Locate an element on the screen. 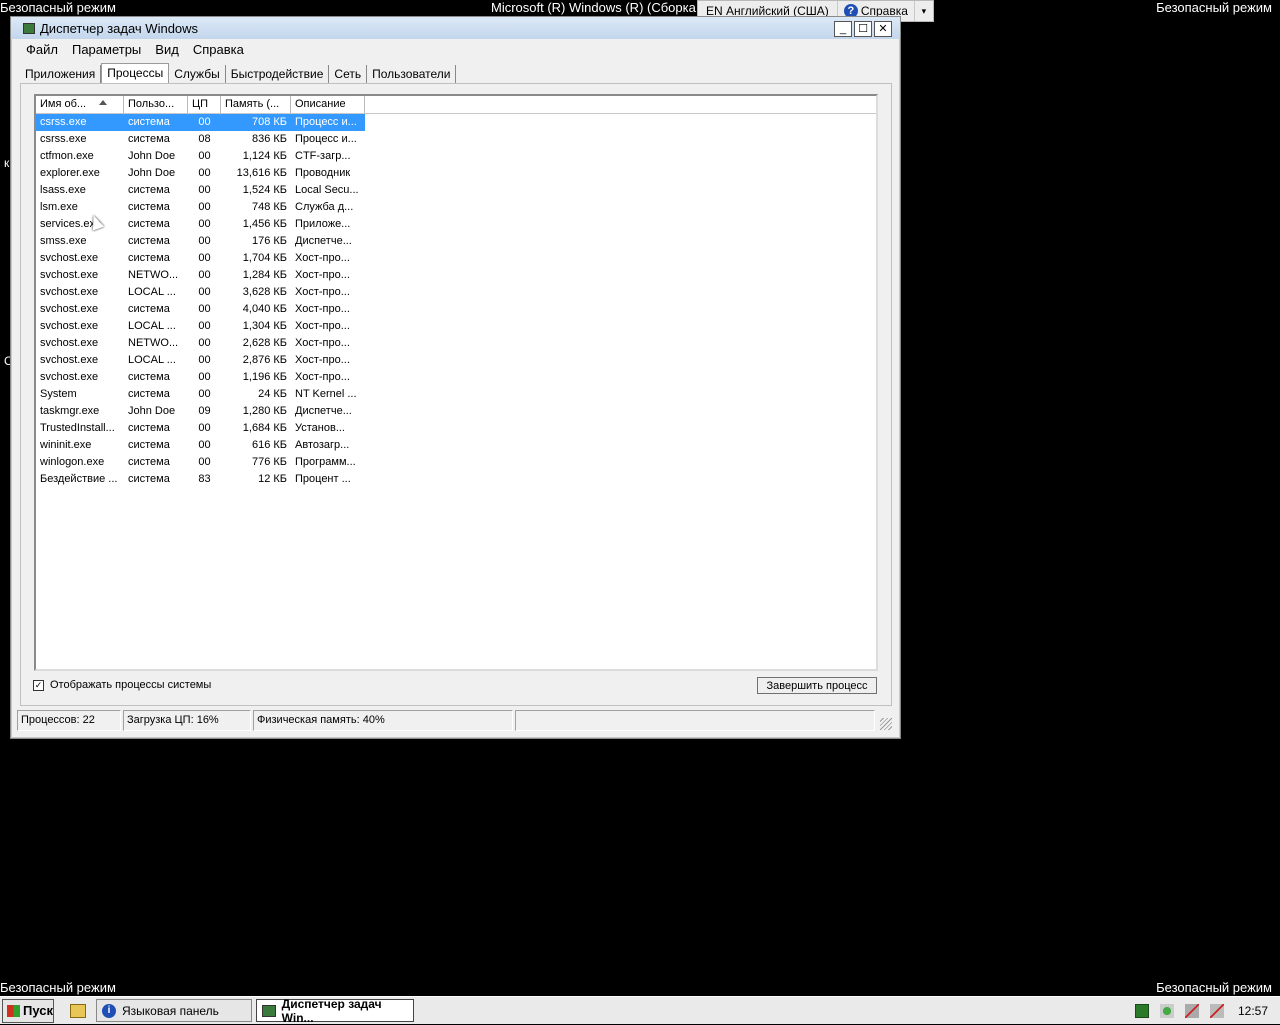 The height and width of the screenshot is (1025, 1280). checkbox-check-icon: ✓ is located at coordinates (38, 685).